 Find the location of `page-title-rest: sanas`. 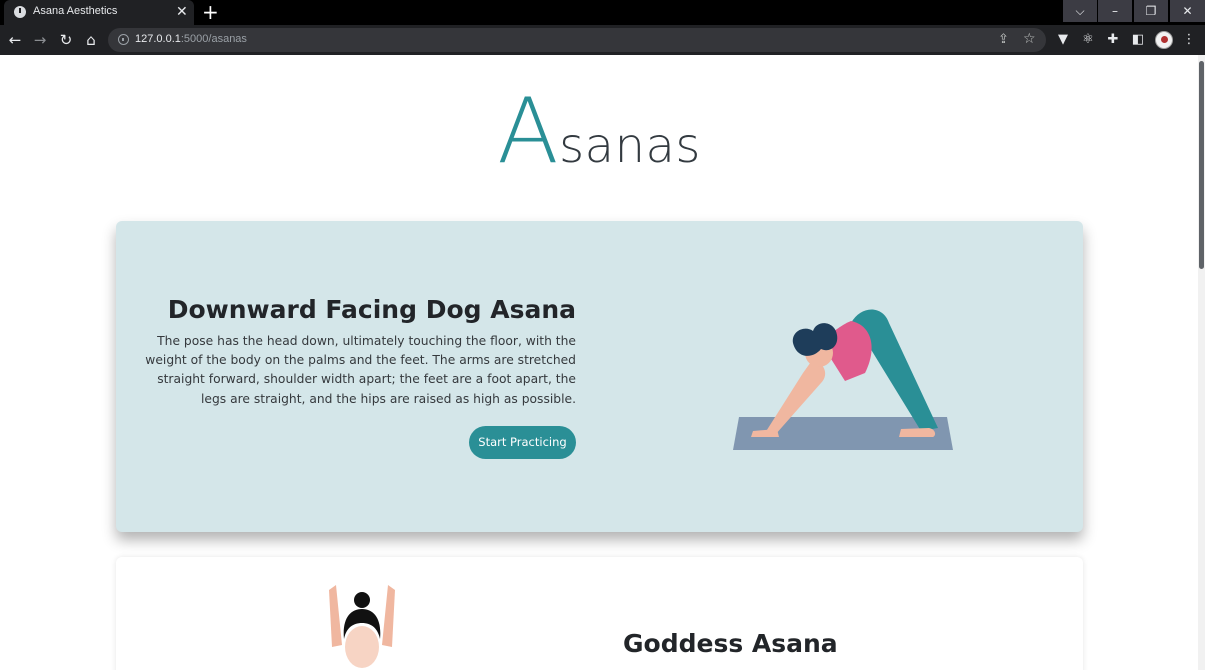

page-title-rest: sanas is located at coordinates (630, 146).